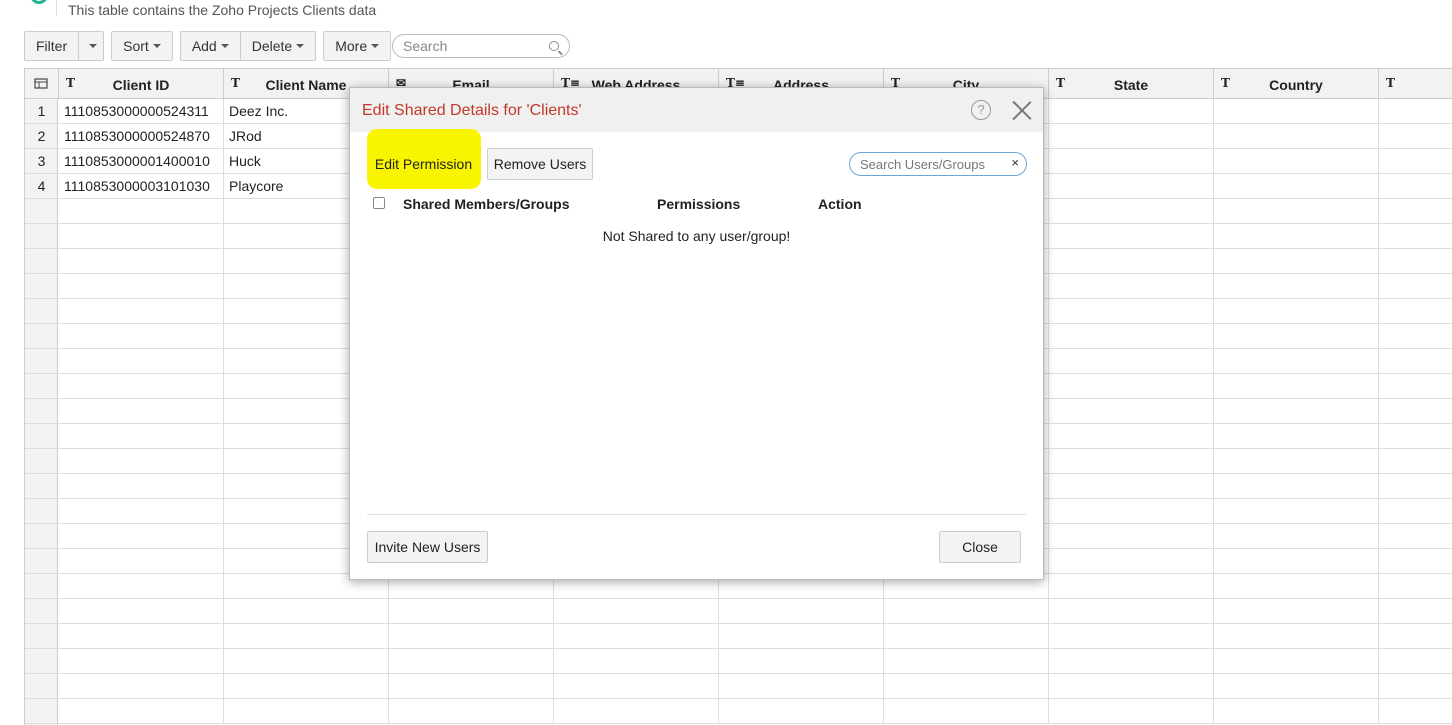 The height and width of the screenshot is (725, 1452). I want to click on select-all-checkbox, so click(379, 203).